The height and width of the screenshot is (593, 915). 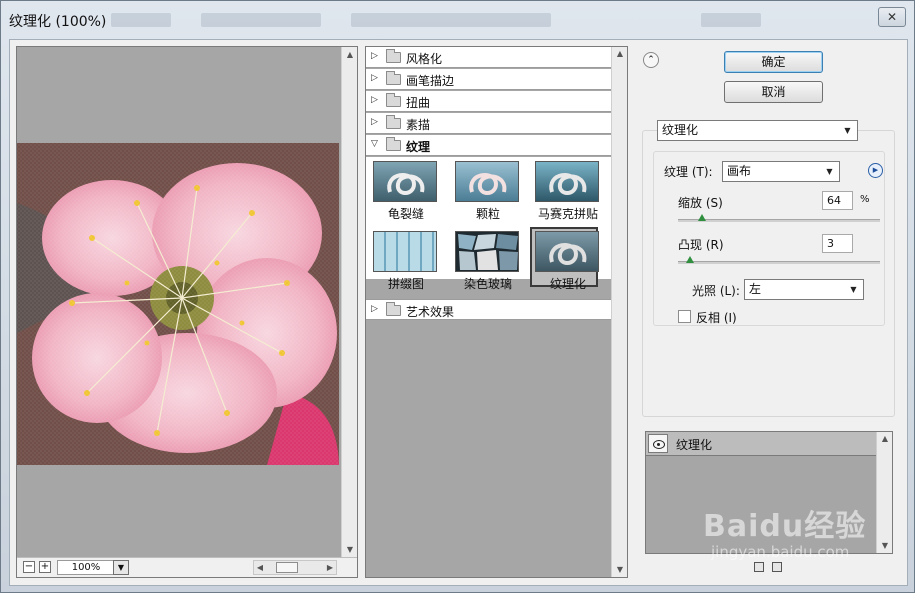 I want to click on texture-select-value: 画布, so click(x=739, y=171).